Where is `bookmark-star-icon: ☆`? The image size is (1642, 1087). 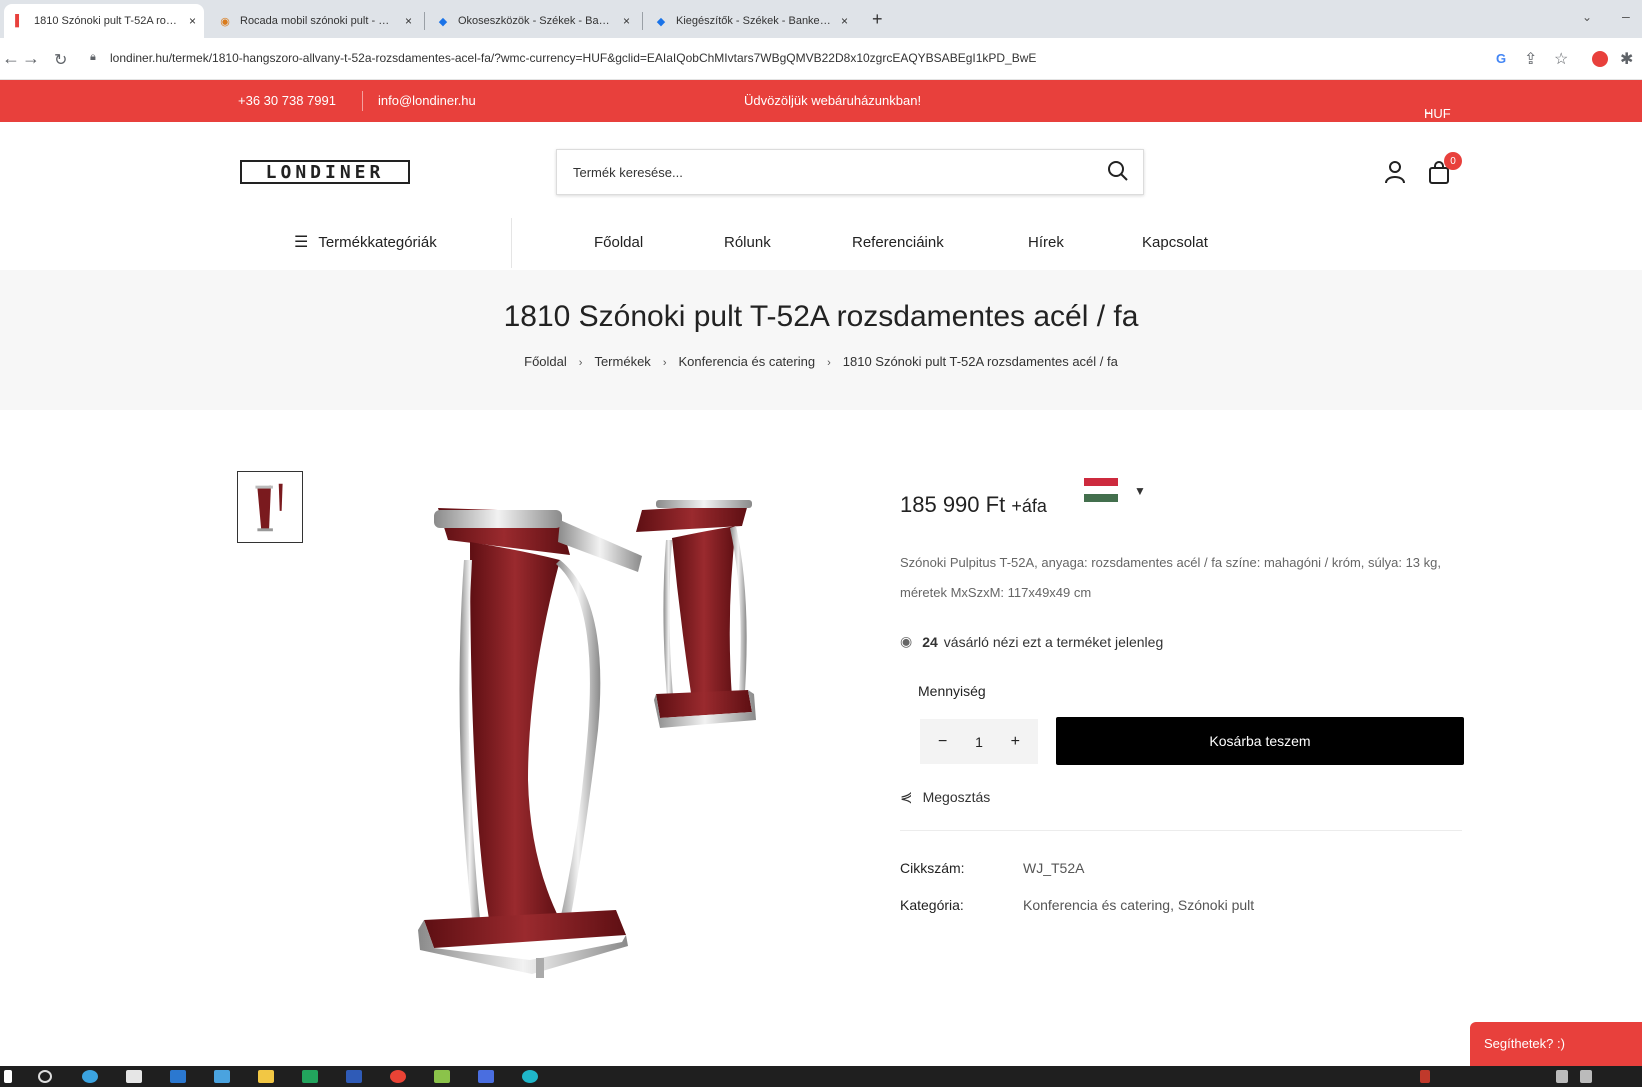 bookmark-star-icon: ☆ is located at coordinates (1561, 59).